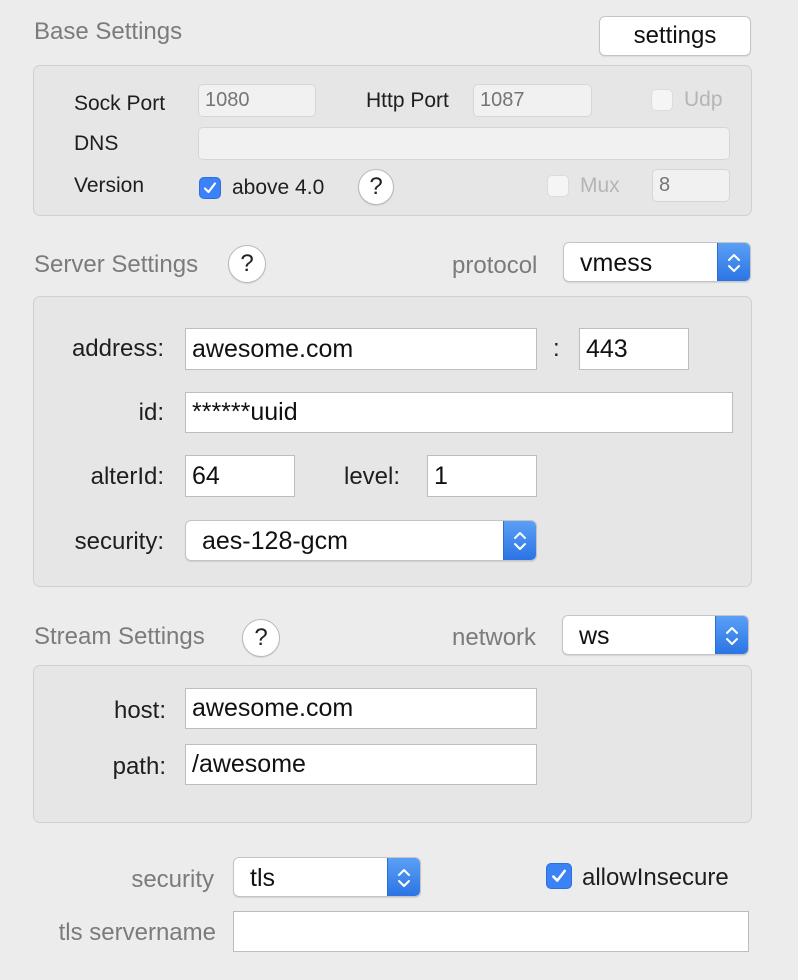 The height and width of the screenshot is (980, 798). Describe the element at coordinates (139, 766) in the screenshot. I see `path-label: path:` at that location.